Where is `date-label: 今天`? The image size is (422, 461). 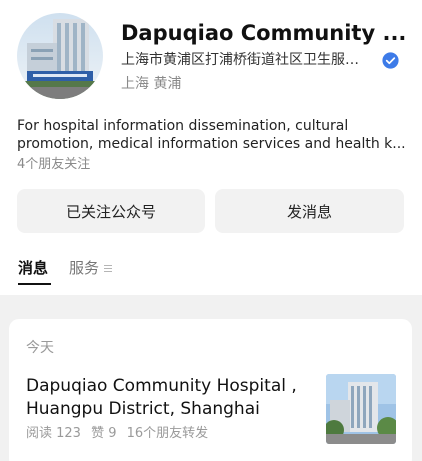
date-label: 今天 is located at coordinates (40, 348).